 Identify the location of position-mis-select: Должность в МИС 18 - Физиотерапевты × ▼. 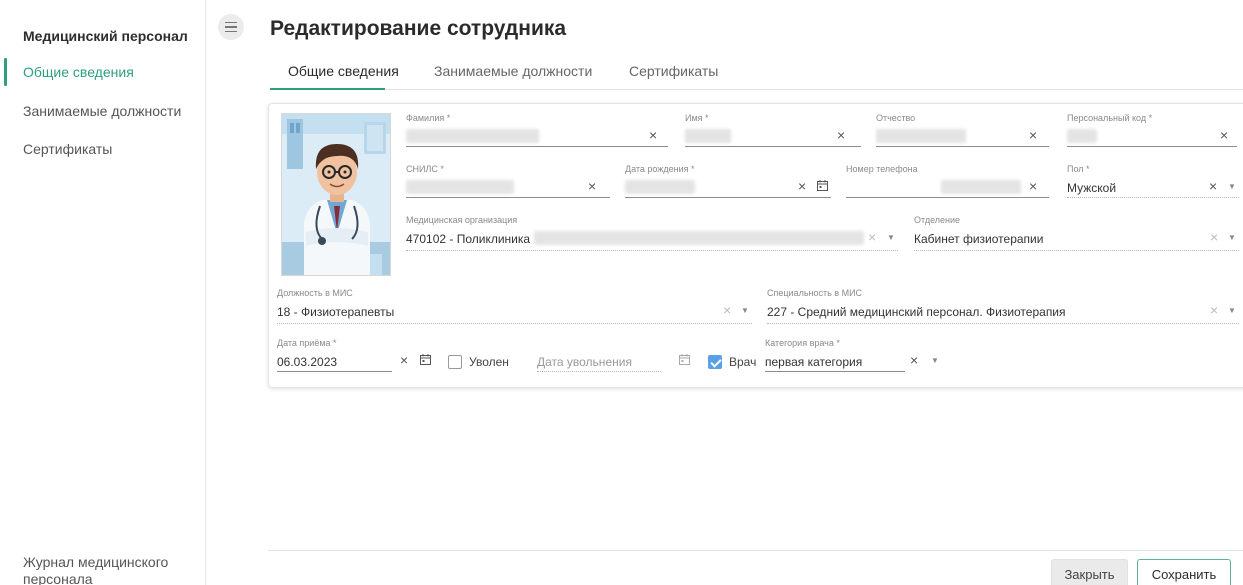
(514, 306).